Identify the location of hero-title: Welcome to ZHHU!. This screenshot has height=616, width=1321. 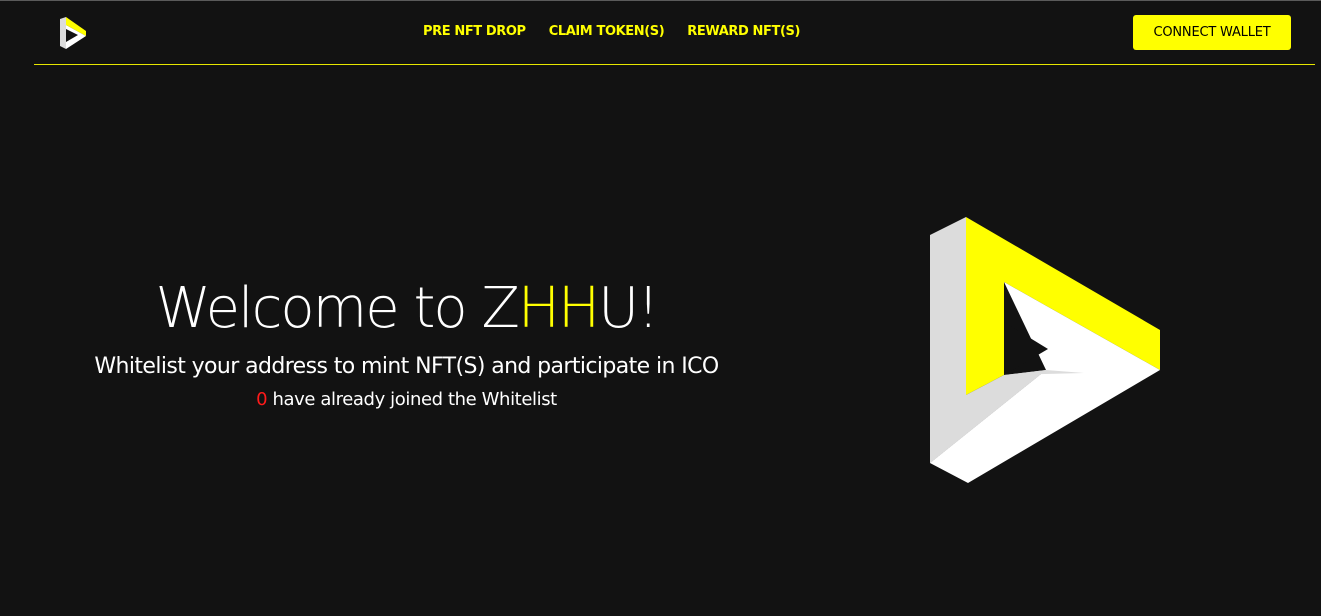
(406, 309).